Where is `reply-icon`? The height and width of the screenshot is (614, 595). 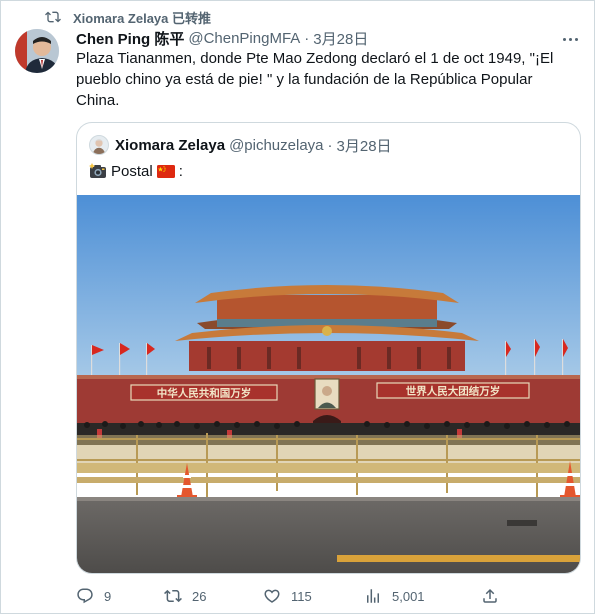
reply-icon is located at coordinates (85, 596).